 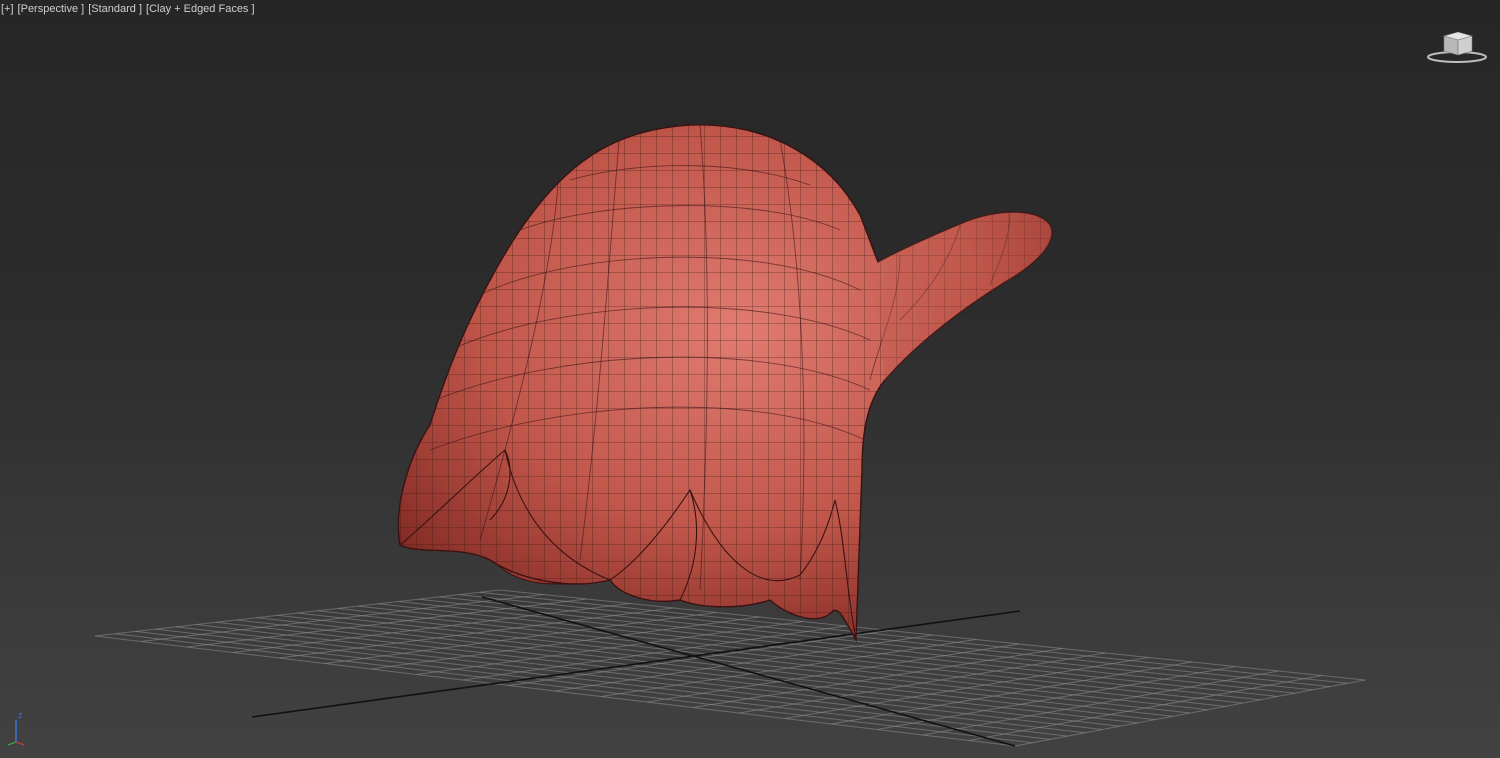 What do you see at coordinates (20, 715) in the screenshot?
I see `axis-z-label: z` at bounding box center [20, 715].